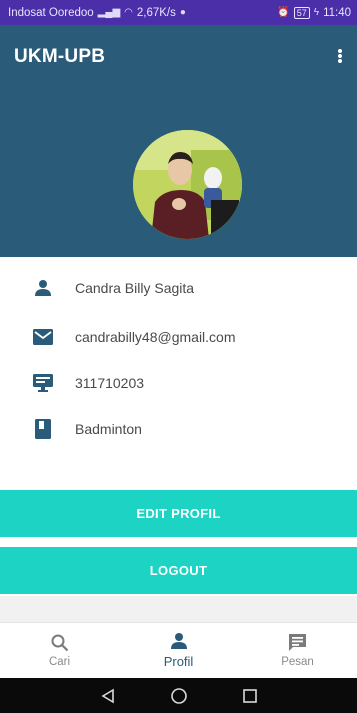  Describe the element at coordinates (340, 56) in the screenshot. I see `overflow-menu-icon` at that location.